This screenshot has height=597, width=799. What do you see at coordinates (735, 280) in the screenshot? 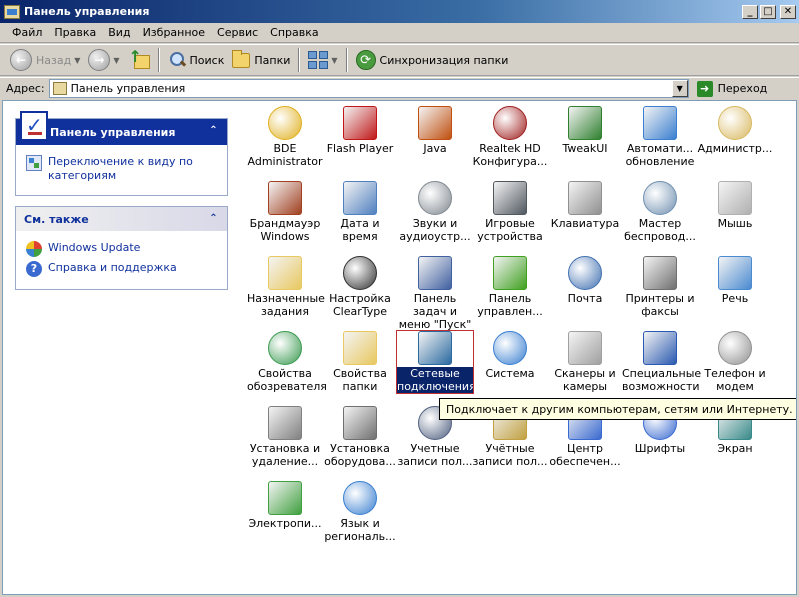
I see `cp-item-speech: Речь` at bounding box center [735, 280].